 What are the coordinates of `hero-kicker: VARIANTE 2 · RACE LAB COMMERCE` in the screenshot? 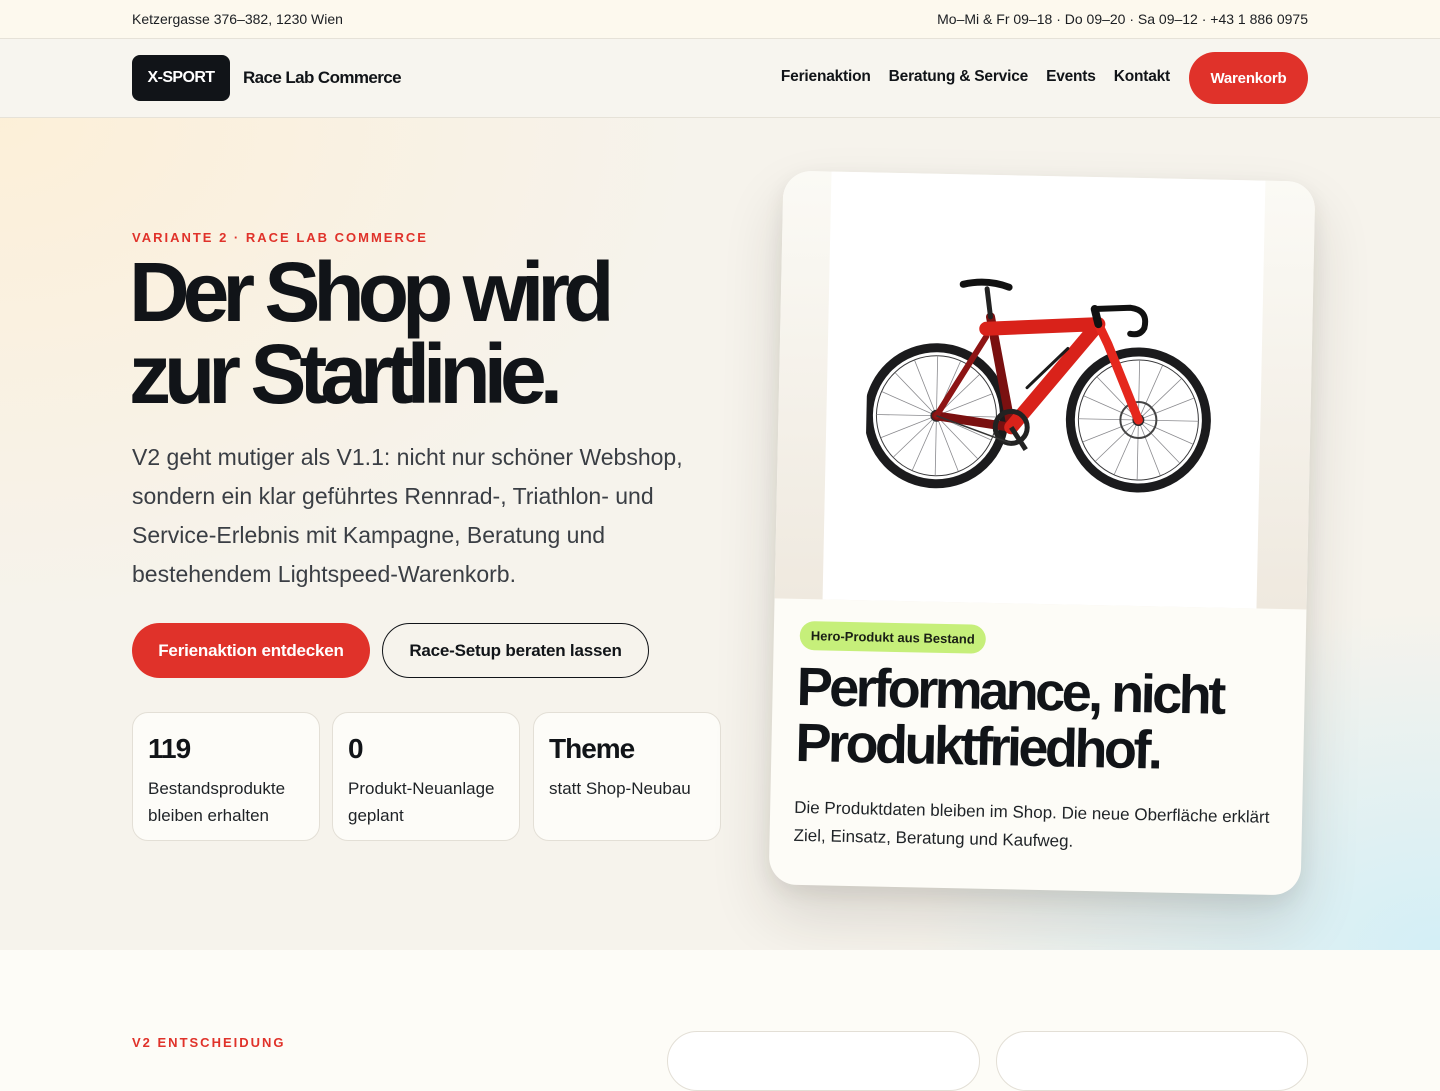 It's located at (280, 237).